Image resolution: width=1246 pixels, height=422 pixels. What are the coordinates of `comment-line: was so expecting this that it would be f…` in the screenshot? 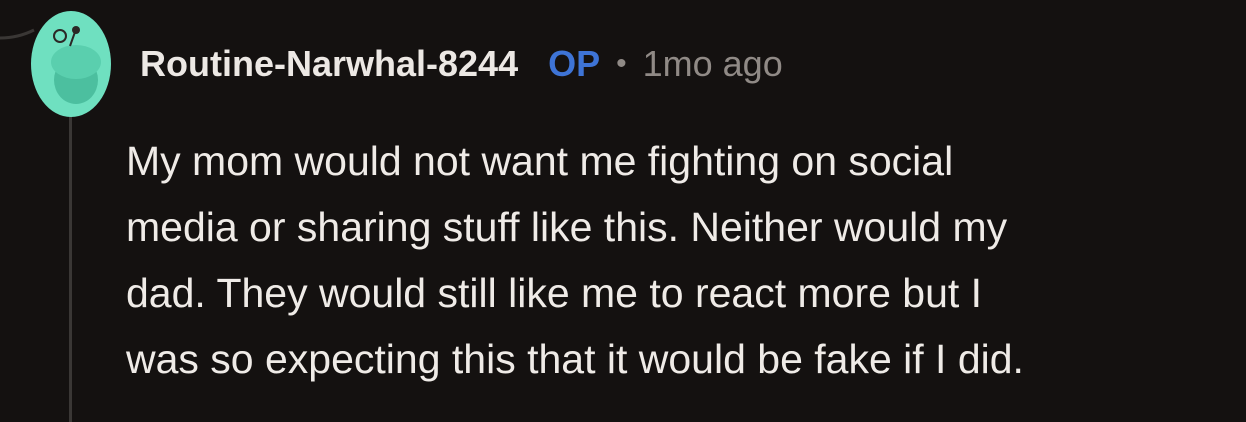 It's located at (575, 359).